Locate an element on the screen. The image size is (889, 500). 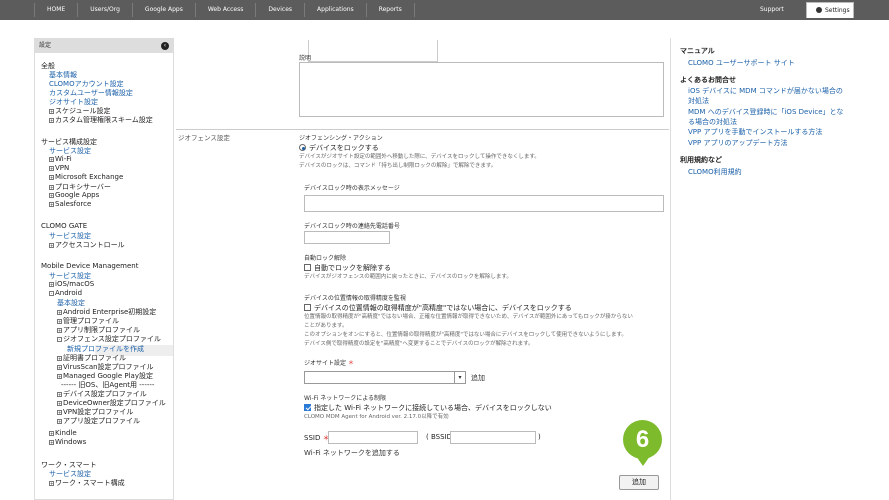
ssid-label: SSID ＊ is located at coordinates (317, 438).